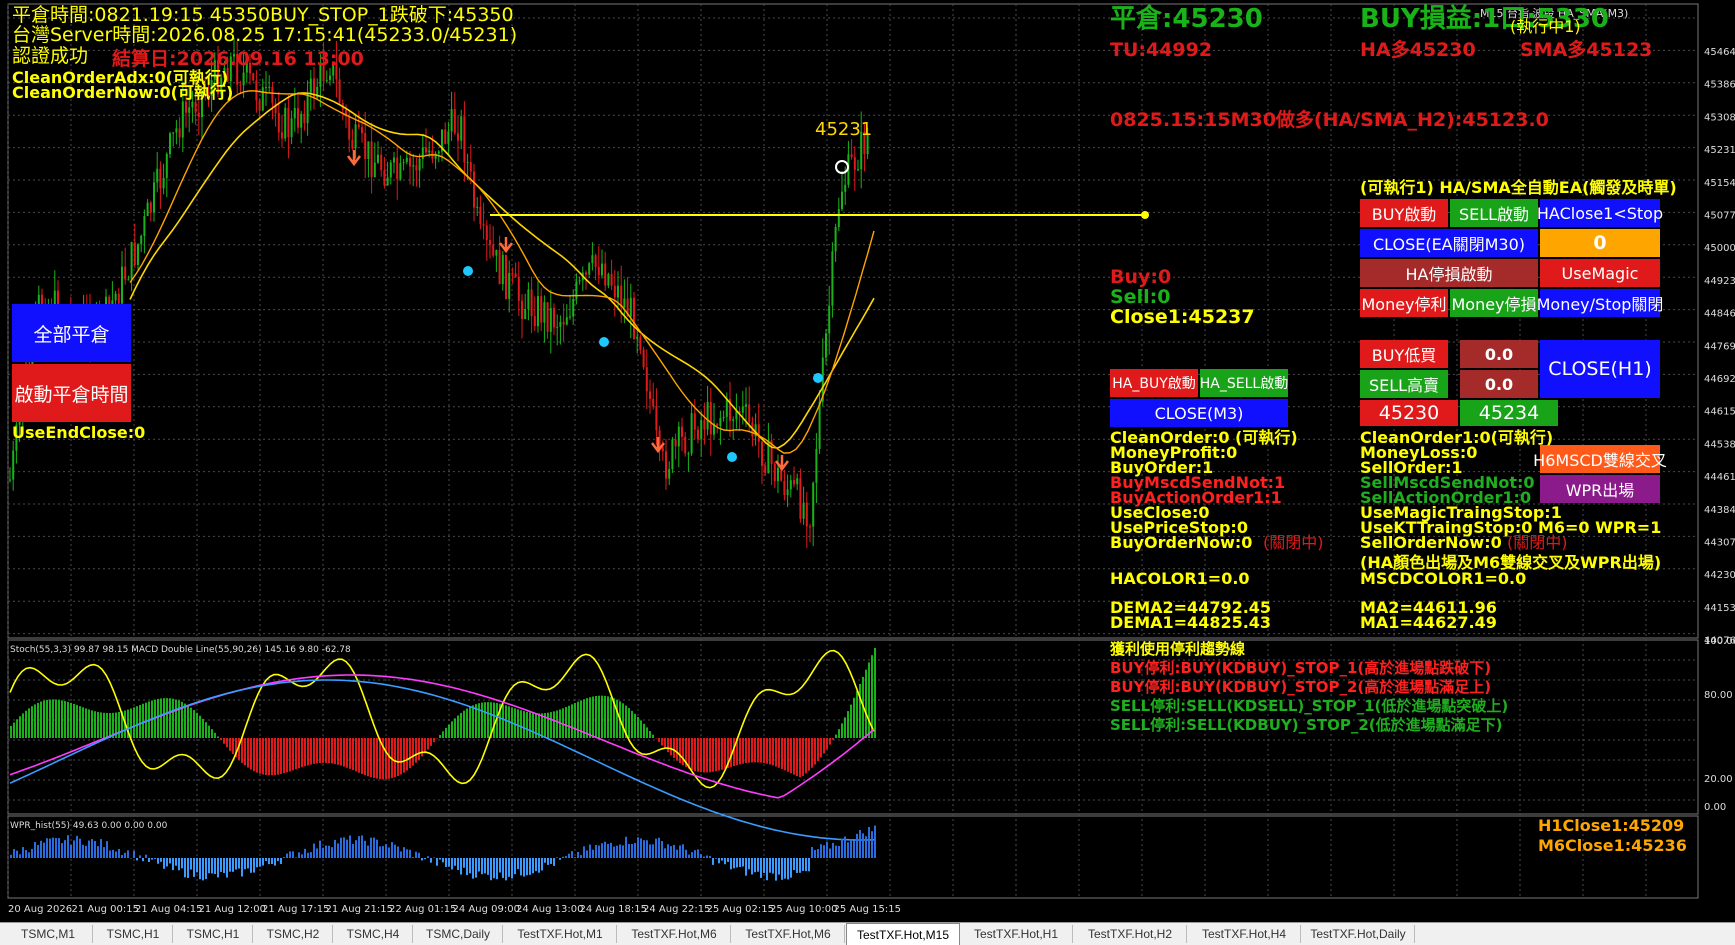 The width and height of the screenshot is (1735, 945). Describe the element at coordinates (1404, 354) in the screenshot. I see `buy-low-button: BUY低買` at that location.